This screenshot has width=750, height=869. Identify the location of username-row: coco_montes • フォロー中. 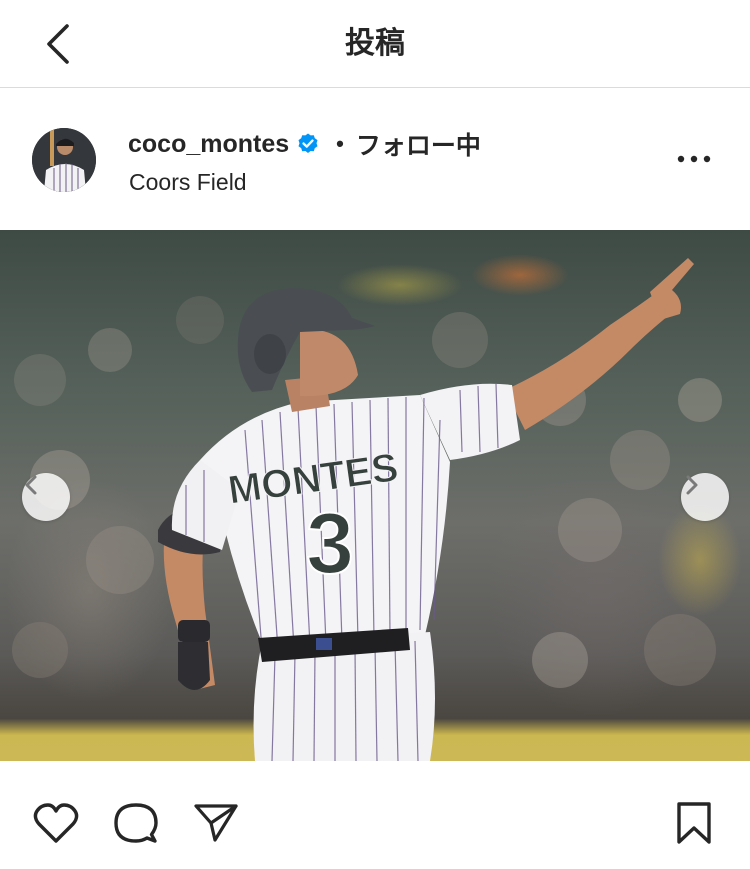
(304, 144).